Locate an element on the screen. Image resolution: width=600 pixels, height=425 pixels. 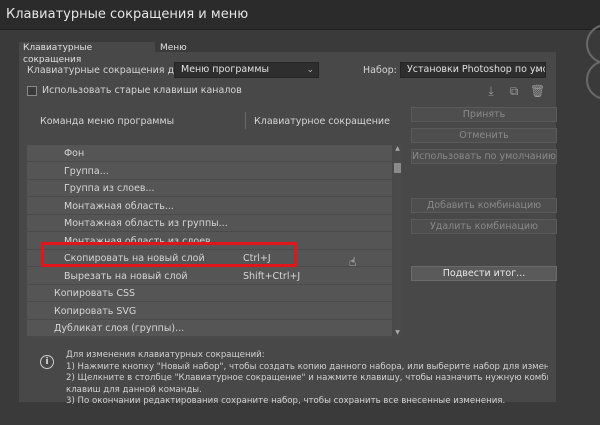
hand-cursor-icon: ☝ is located at coordinates (353, 262).